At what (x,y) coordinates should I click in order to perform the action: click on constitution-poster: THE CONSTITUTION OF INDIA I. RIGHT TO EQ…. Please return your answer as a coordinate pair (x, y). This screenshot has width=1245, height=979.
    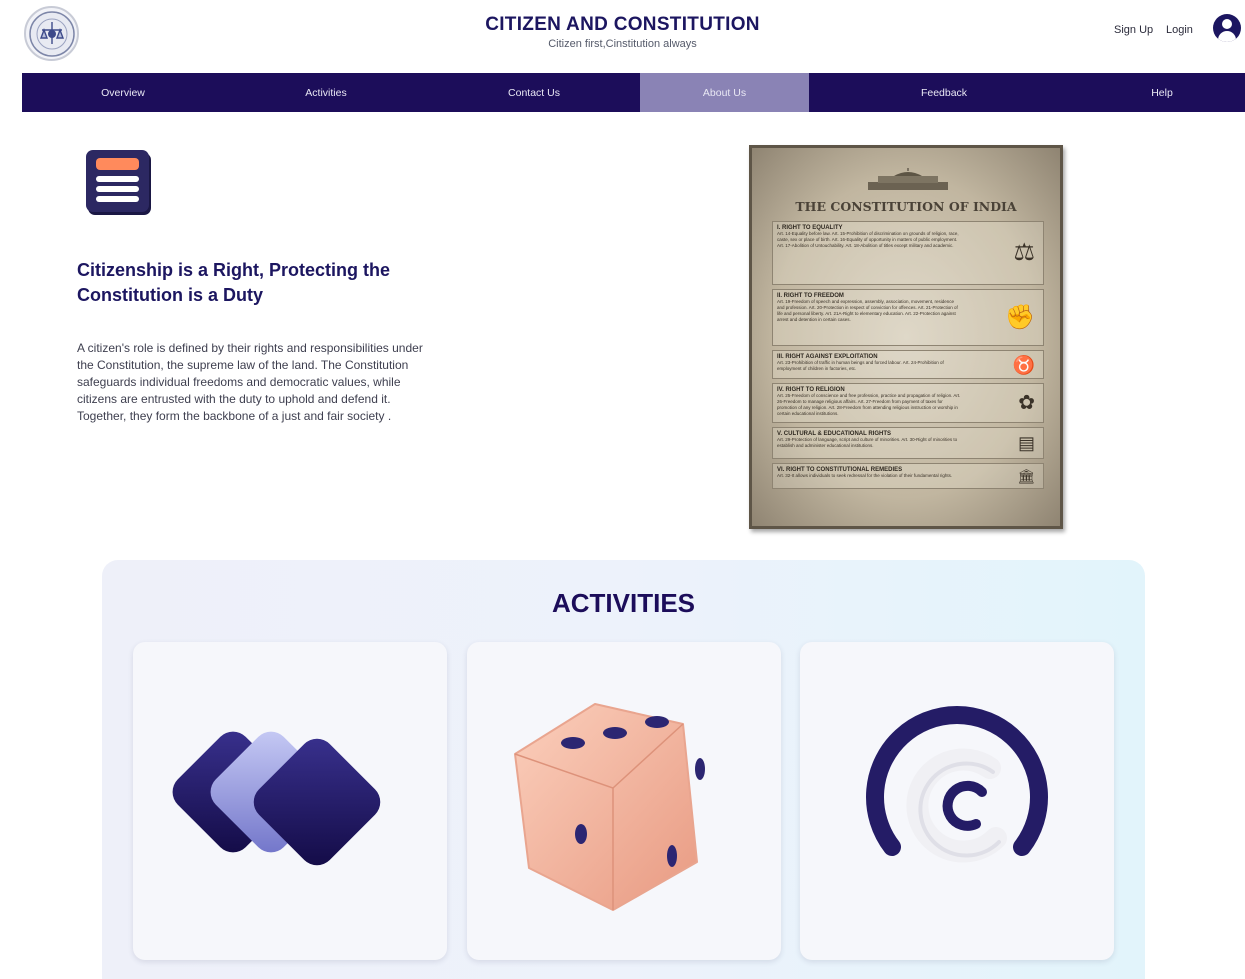
    Looking at the image, I should click on (906, 337).